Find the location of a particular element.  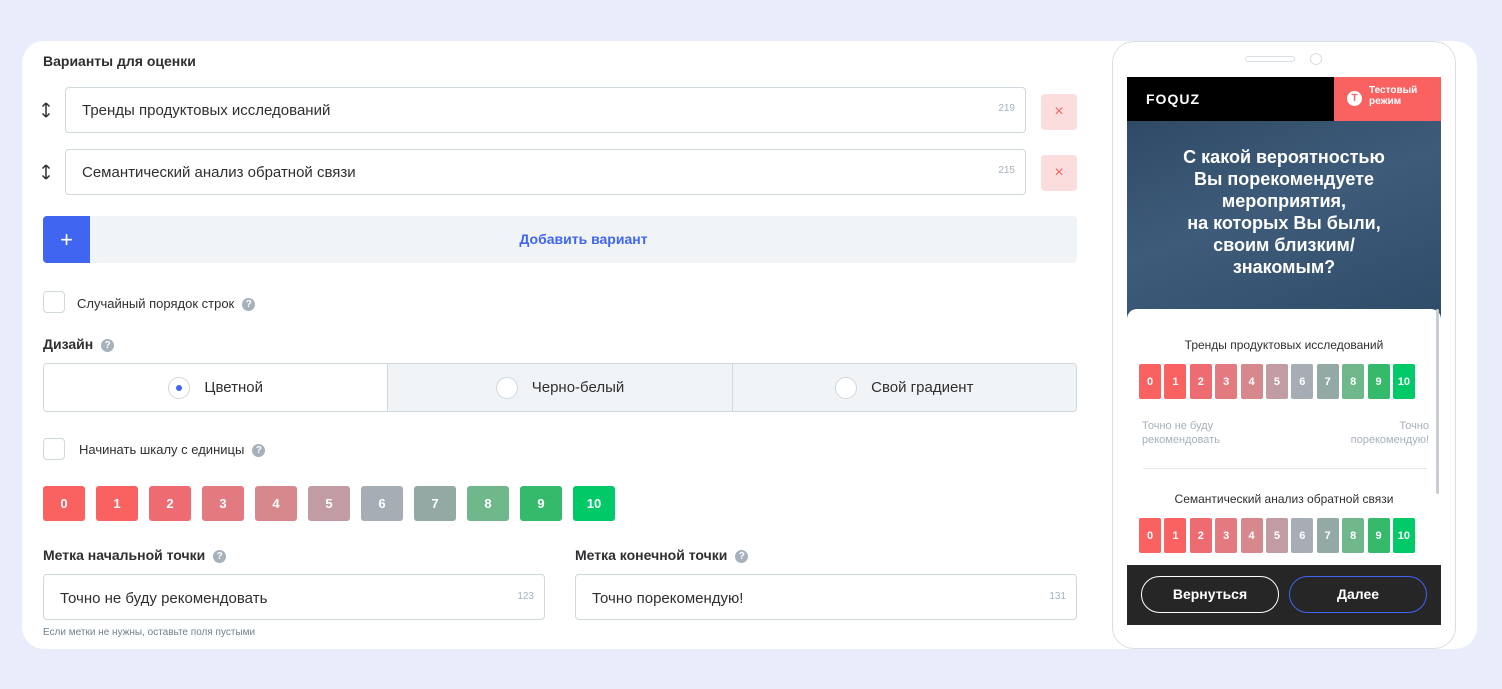

design-option-gradient: Свой градиент is located at coordinates (903, 387).